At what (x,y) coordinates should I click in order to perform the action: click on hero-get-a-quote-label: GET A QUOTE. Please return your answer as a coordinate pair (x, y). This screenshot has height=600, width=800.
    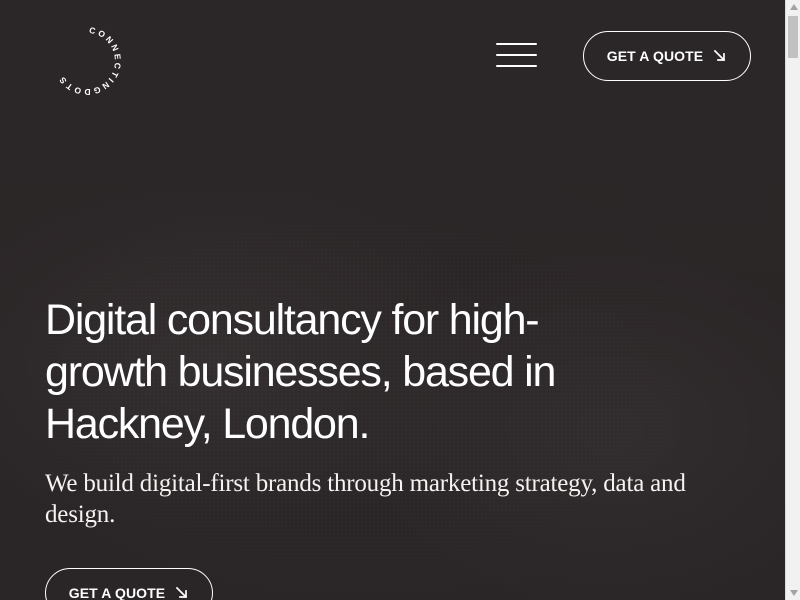
    Looking at the image, I should click on (117, 592).